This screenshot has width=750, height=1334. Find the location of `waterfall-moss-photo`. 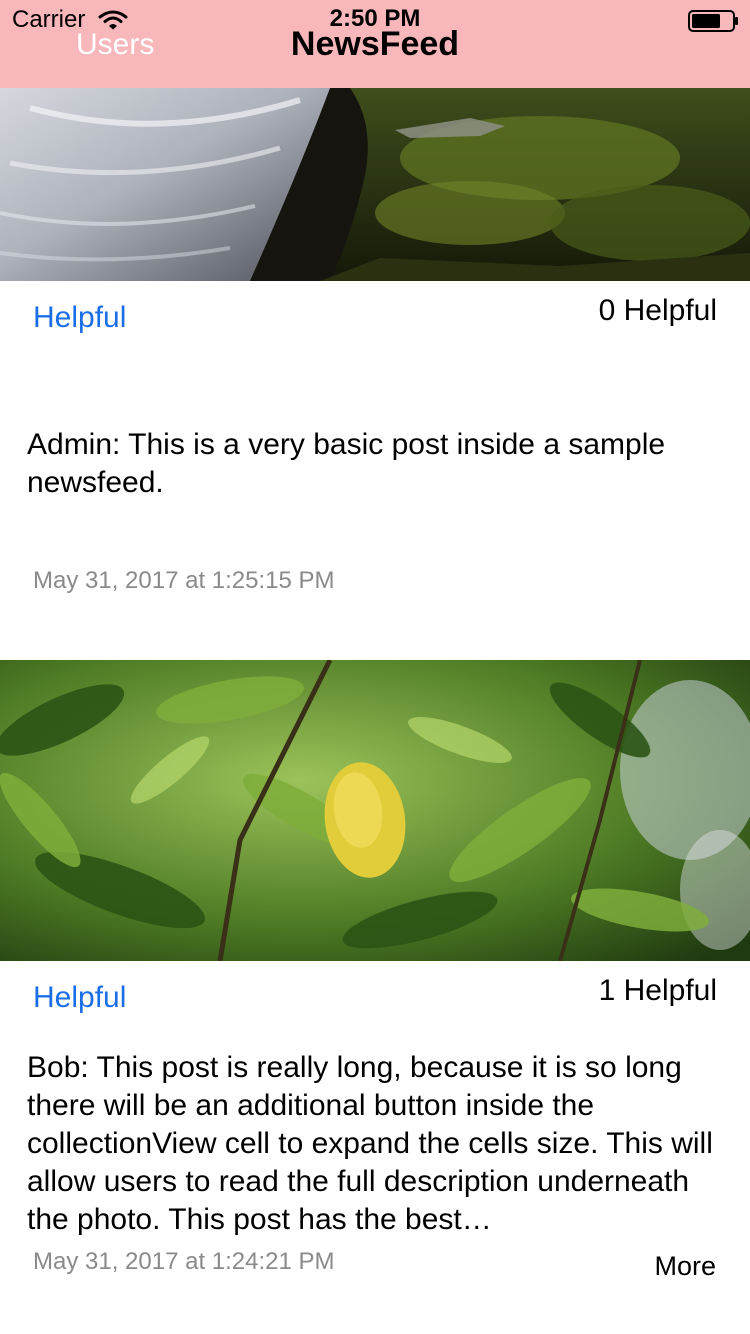

waterfall-moss-photo is located at coordinates (375, 184).